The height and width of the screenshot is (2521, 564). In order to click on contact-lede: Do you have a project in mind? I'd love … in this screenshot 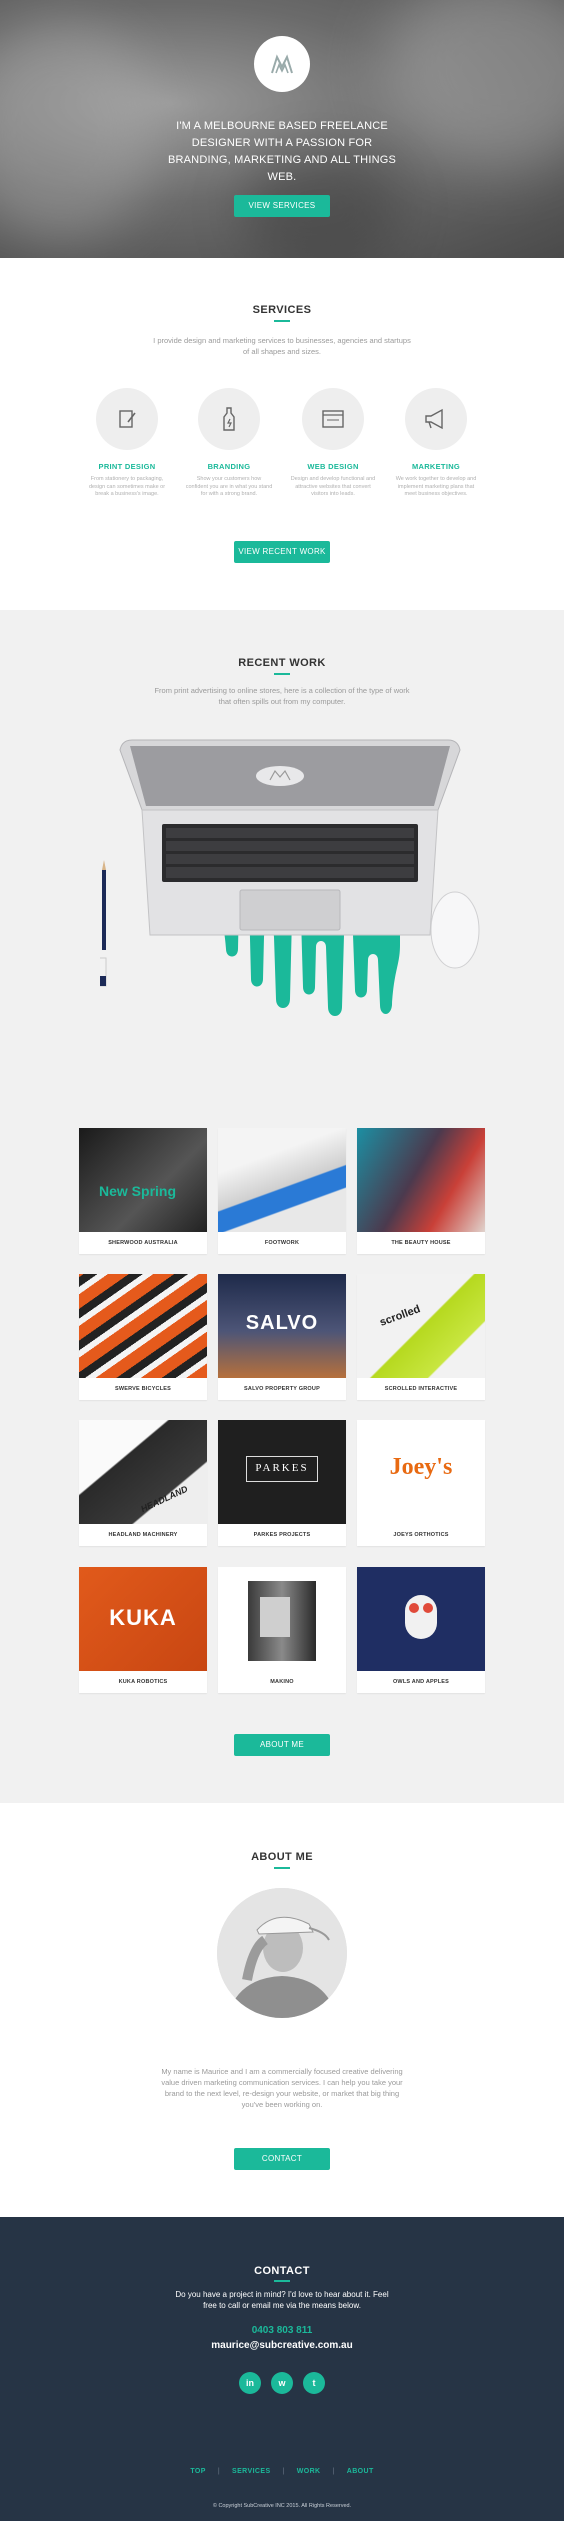, I will do `click(282, 2300)`.